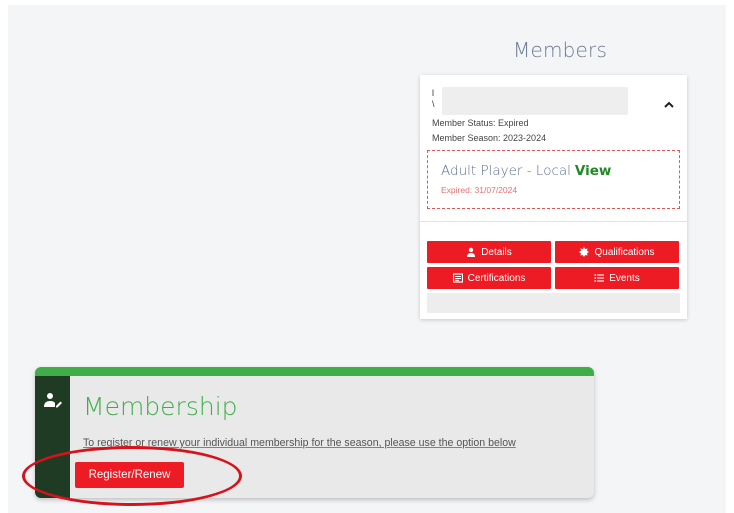  I want to click on register-renew-button: Register/Renew, so click(129, 475).